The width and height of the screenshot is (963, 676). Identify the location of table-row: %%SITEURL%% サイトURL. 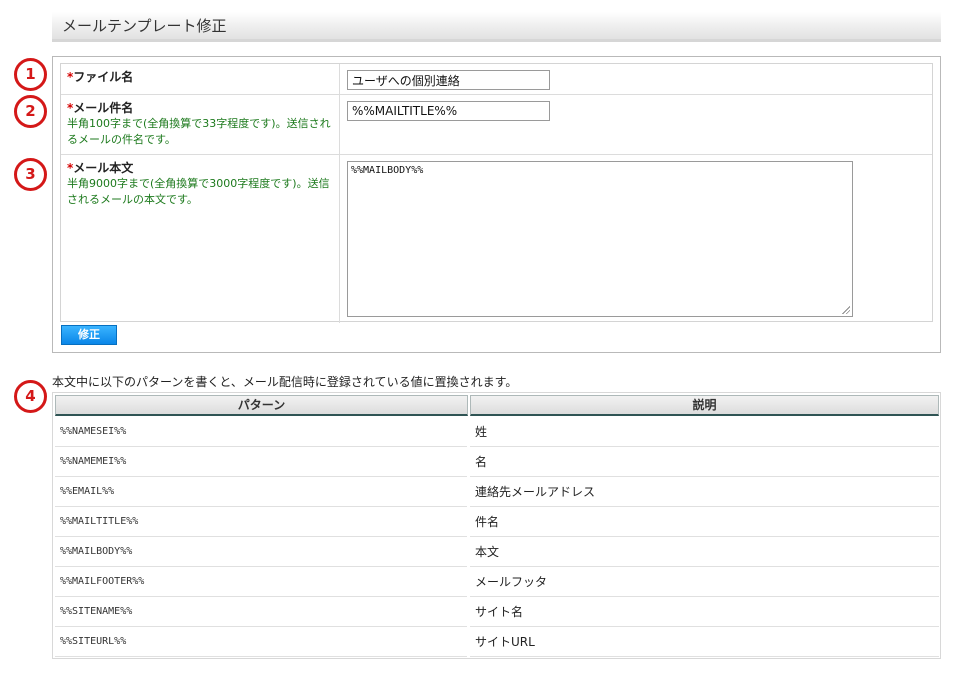
(496, 643).